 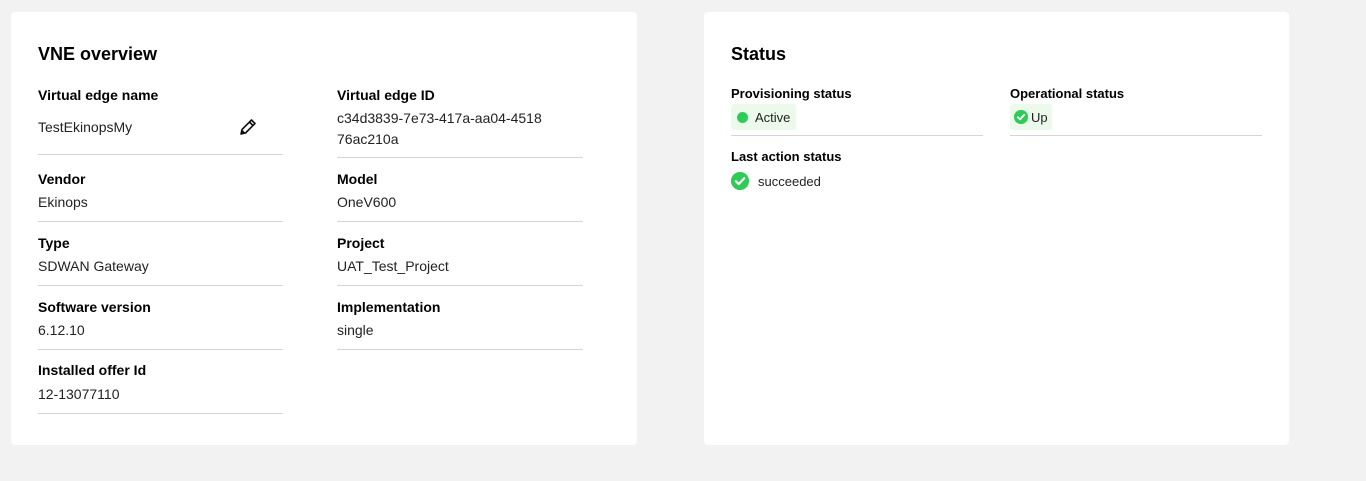 What do you see at coordinates (857, 135) in the screenshot?
I see `provisioning-divider` at bounding box center [857, 135].